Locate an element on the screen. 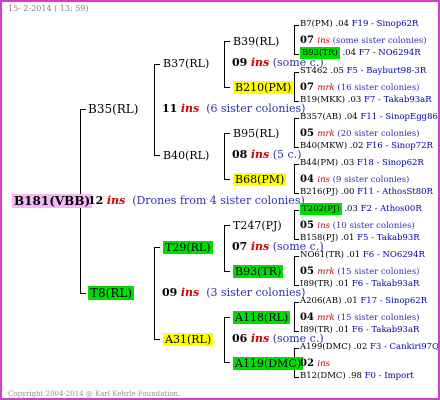 The width and height of the screenshot is (440, 400). g4-colony-info: 04 mrk (15 sister colonies) is located at coordinates (360, 318).